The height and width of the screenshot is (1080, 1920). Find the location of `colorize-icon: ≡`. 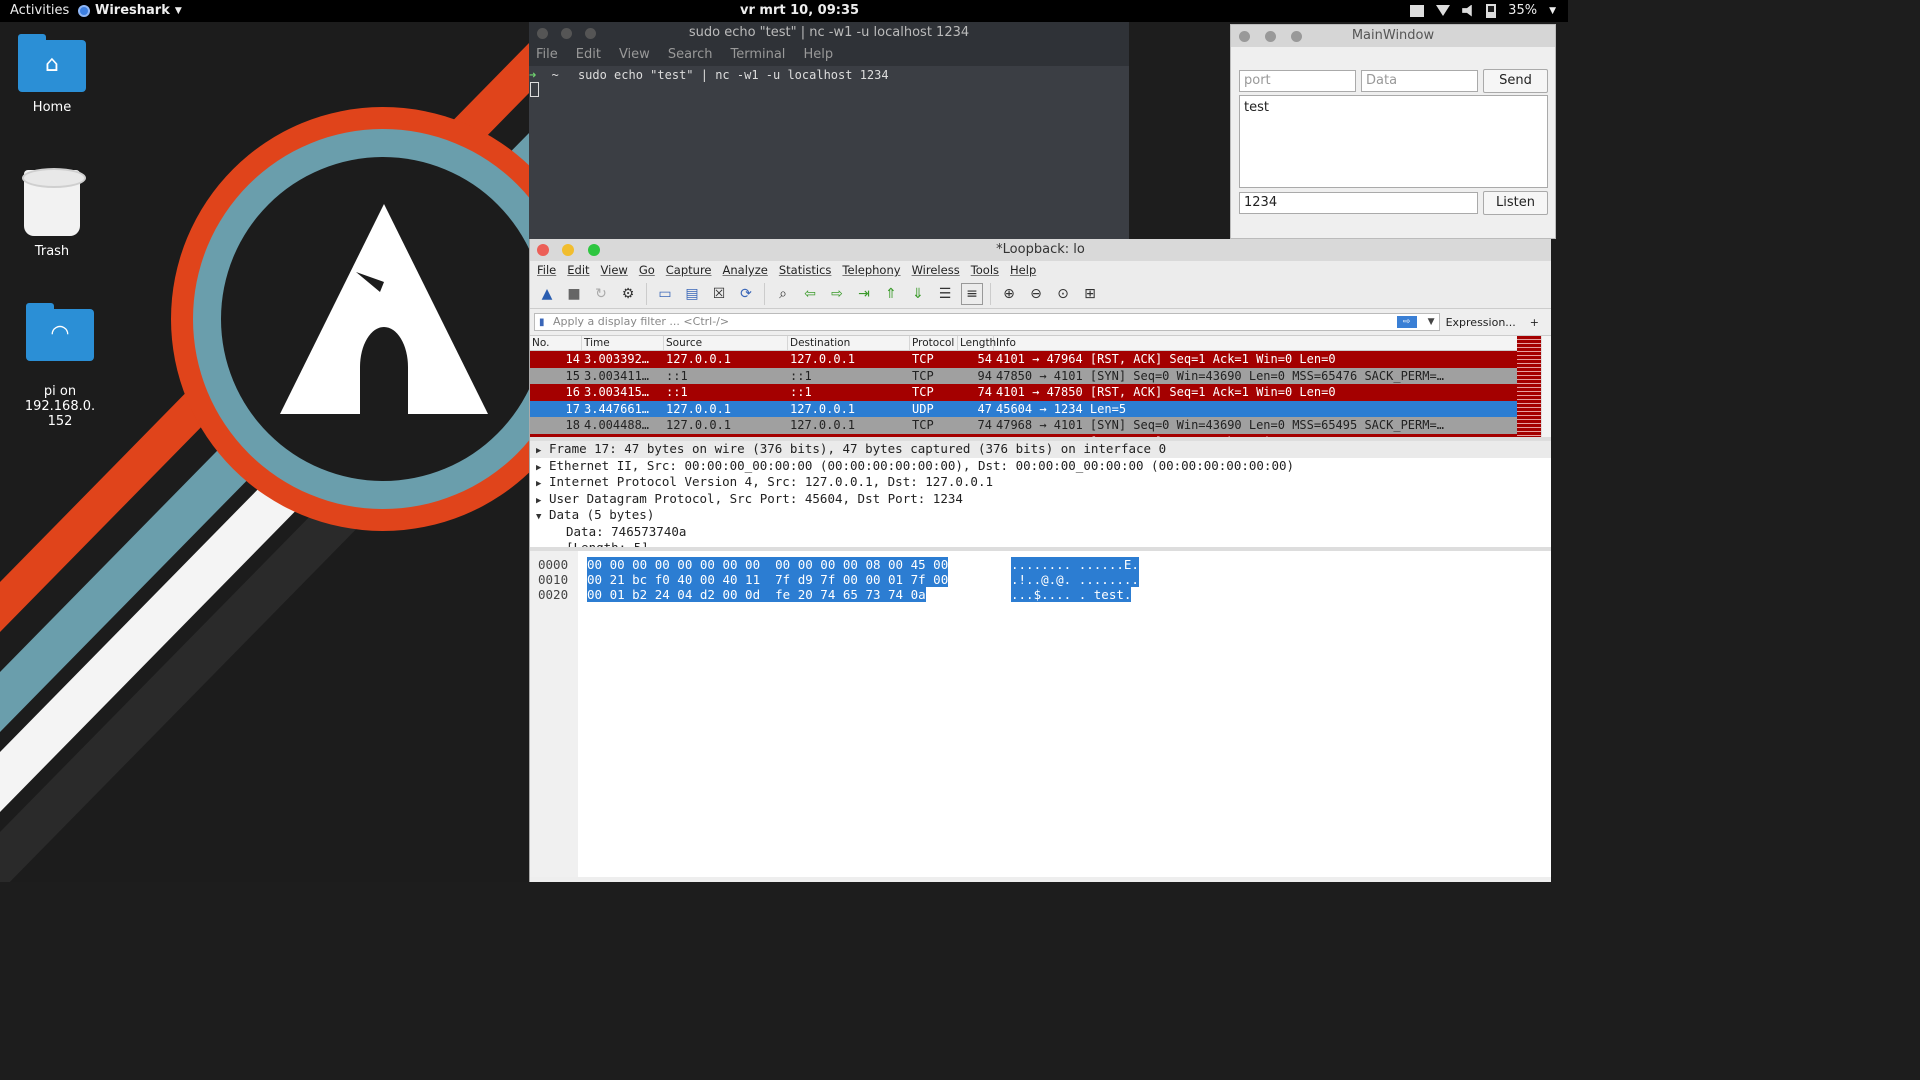

colorize-icon: ≡ is located at coordinates (972, 293).